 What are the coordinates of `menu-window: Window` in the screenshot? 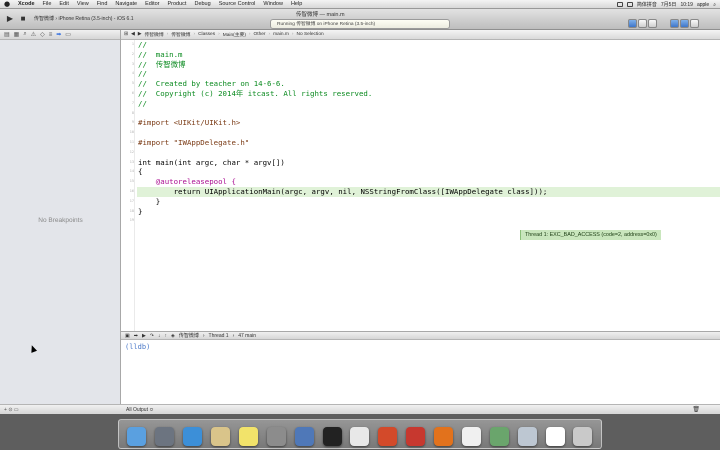 It's located at (273, 4).